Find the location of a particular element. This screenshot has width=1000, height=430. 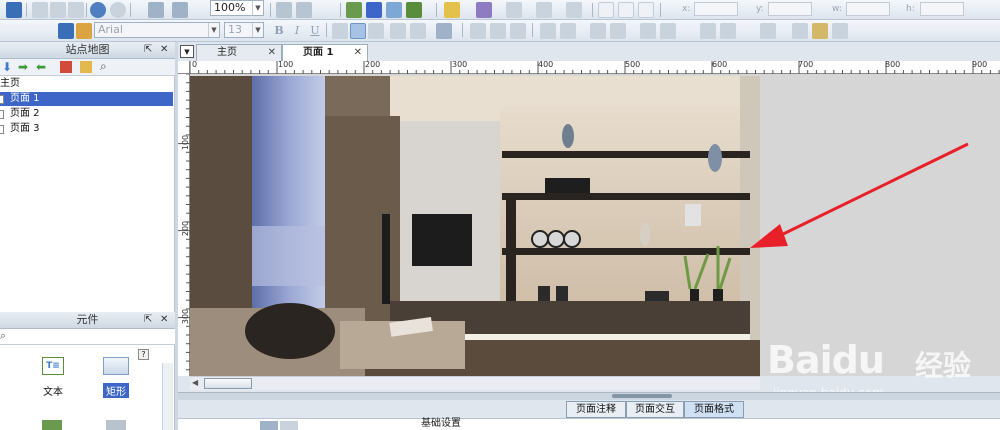

canvas-hscrollbar: ◀ is located at coordinates (475, 383).